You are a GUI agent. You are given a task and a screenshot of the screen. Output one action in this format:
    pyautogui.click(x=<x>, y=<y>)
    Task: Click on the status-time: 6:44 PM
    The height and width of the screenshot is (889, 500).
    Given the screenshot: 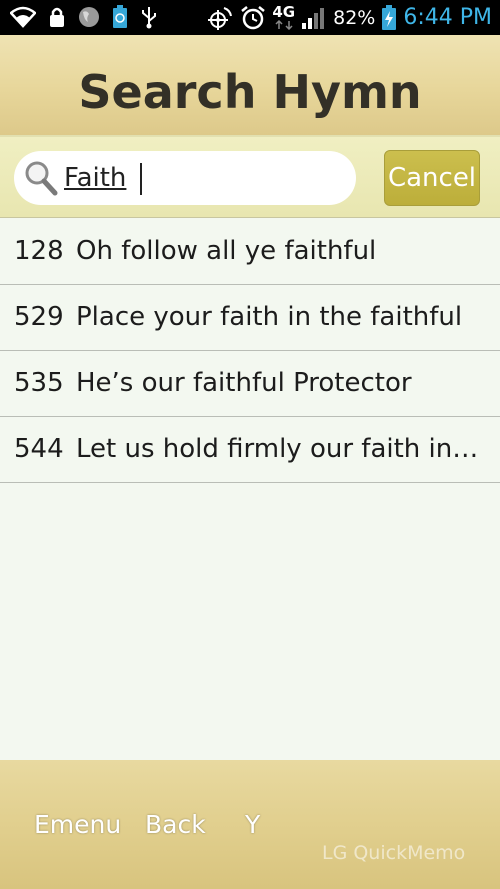 What is the action you would take?
    pyautogui.click(x=447, y=17)
    